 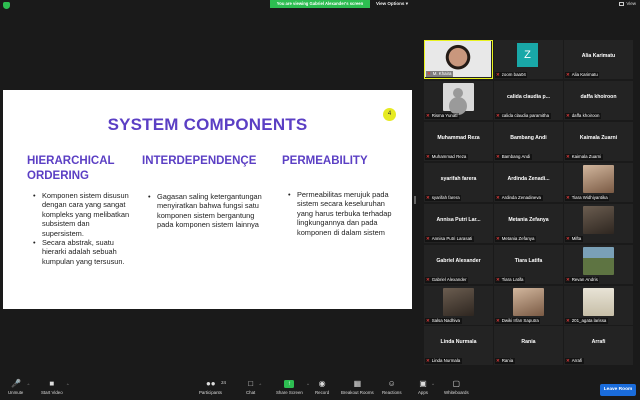 I want to click on share-screen-button: ↑ Share Screen ^, so click(x=292, y=387).